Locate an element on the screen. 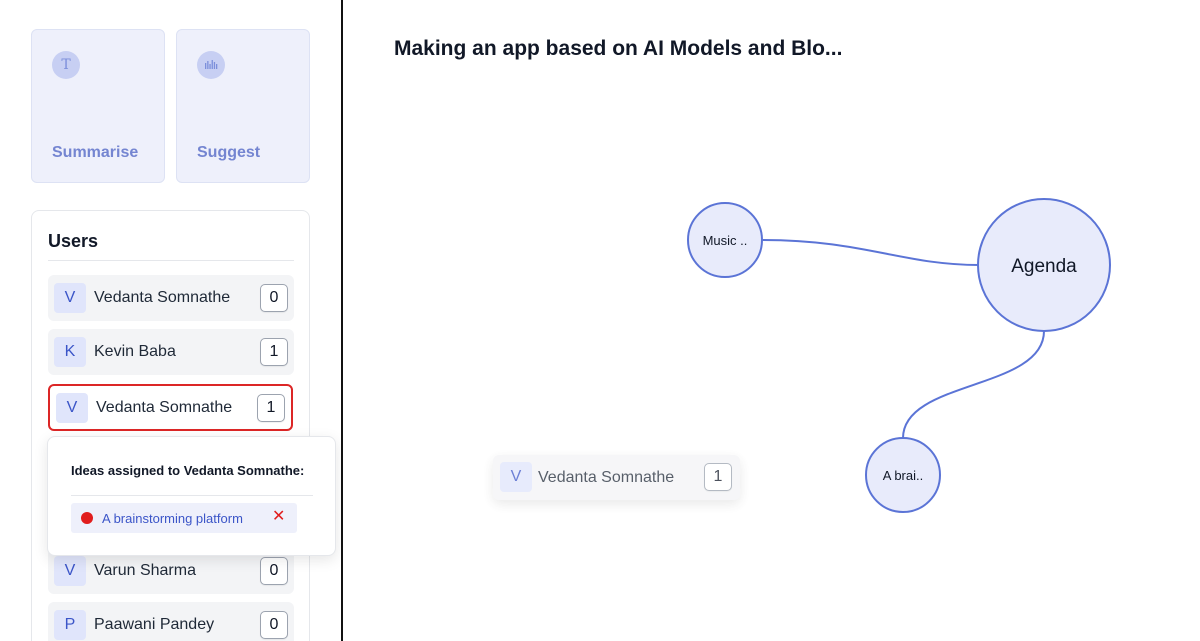 This screenshot has height=641, width=1200. node-music: Music .. is located at coordinates (725, 240).